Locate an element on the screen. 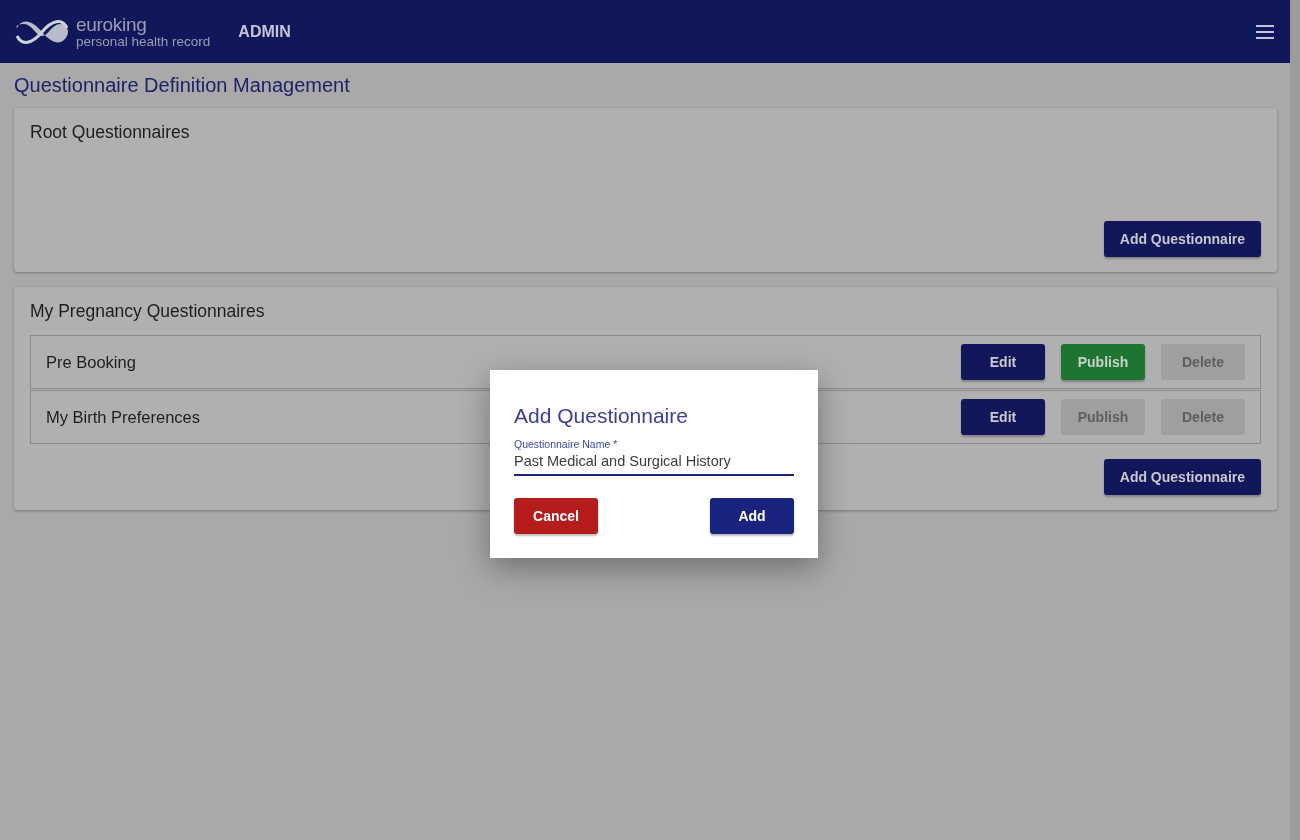 This screenshot has height=840, width=1300. dialog-title: Add Questionnaire is located at coordinates (601, 416).